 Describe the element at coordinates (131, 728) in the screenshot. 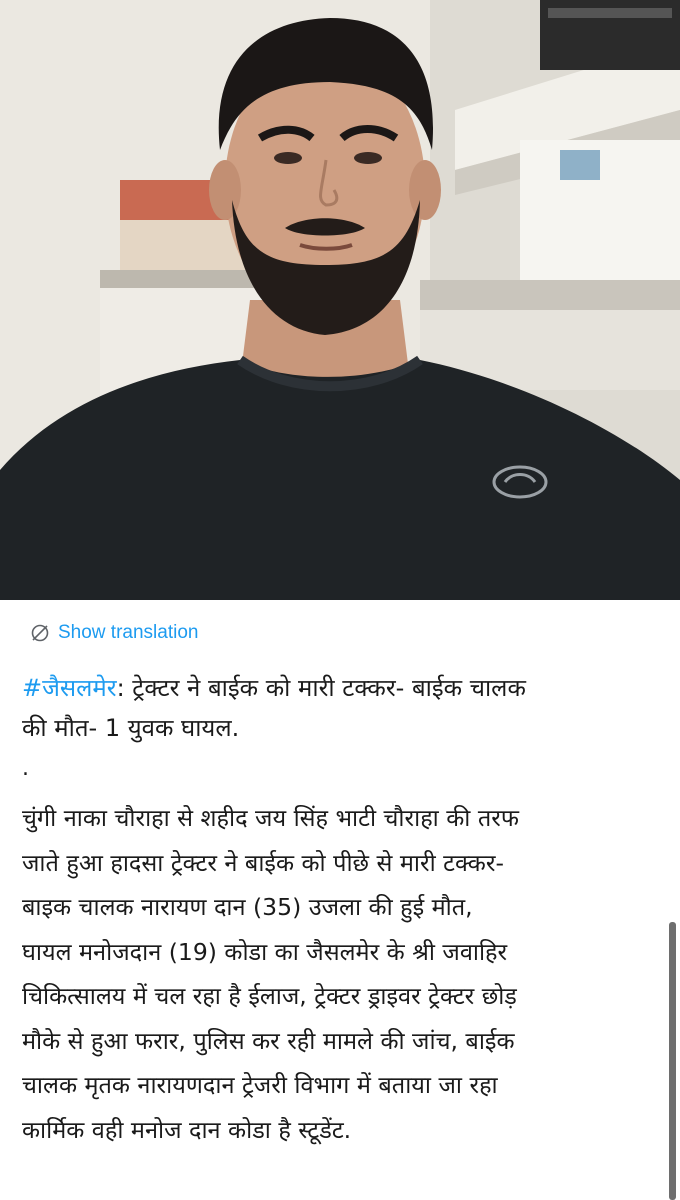

I see `headline-text-line2: की मौत- 1 युवक घायल.` at that location.